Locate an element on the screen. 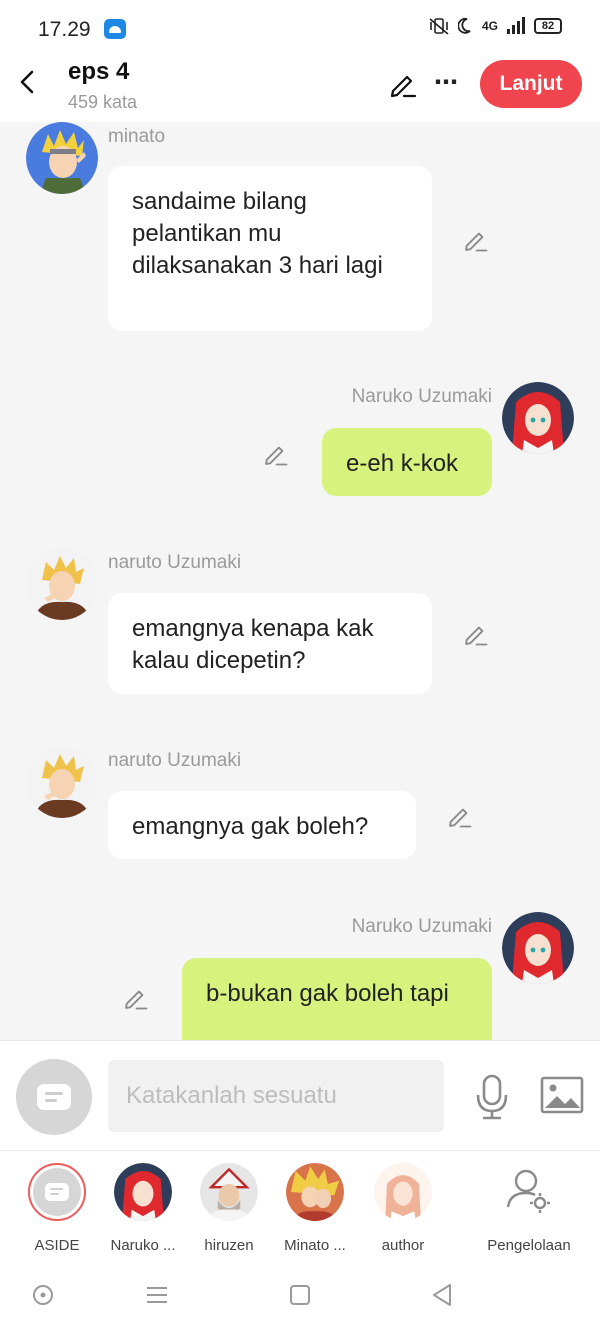 The height and width of the screenshot is (1333, 600). microphone-icon is located at coordinates (492, 1097).